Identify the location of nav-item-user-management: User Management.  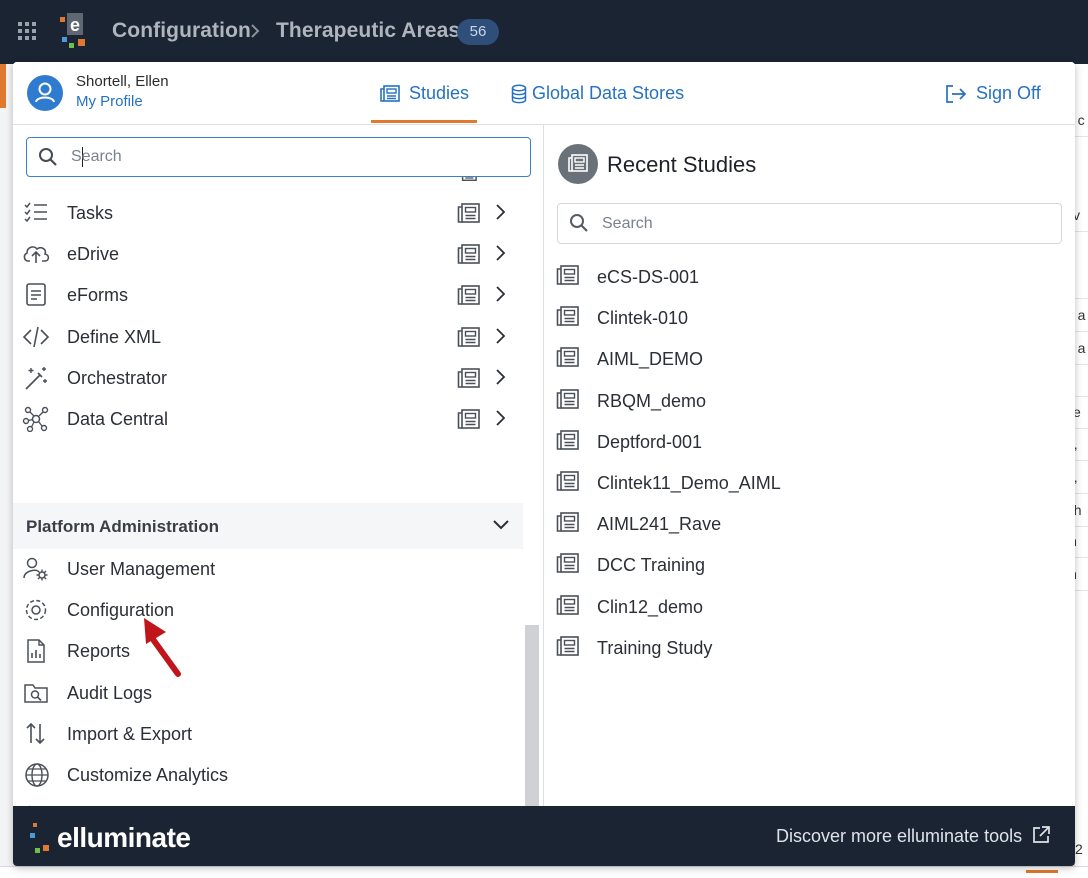
(273, 569).